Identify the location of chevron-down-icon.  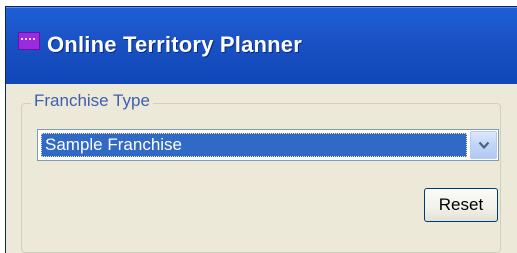
(483, 145).